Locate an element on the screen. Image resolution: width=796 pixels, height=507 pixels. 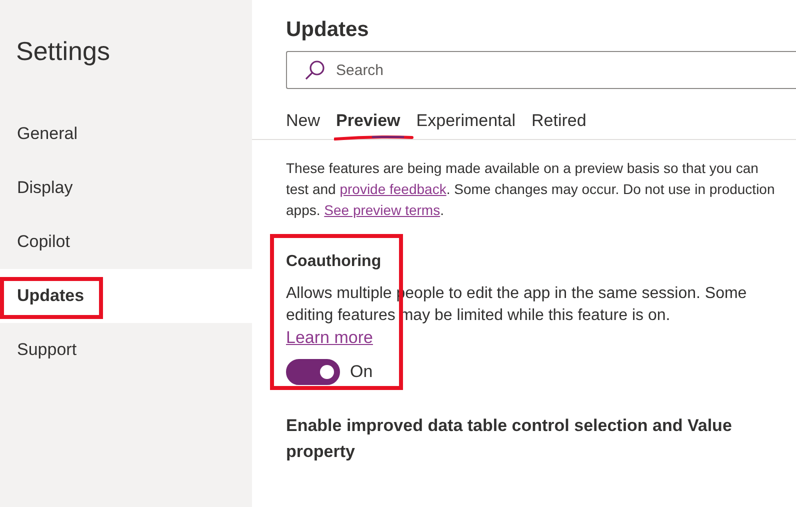
sidebar-item: Display is located at coordinates (45, 188).